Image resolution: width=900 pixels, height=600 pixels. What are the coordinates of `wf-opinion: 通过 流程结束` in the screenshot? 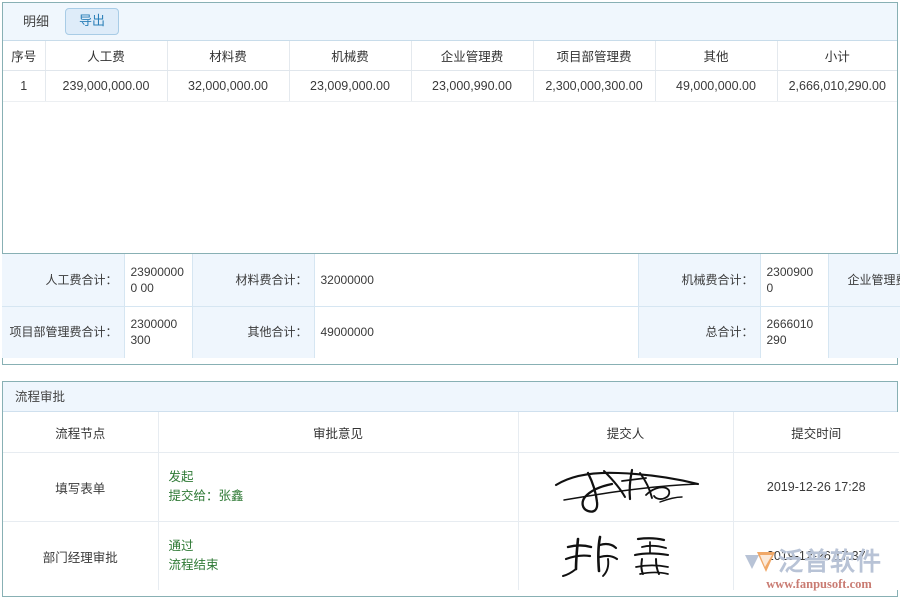 It's located at (338, 555).